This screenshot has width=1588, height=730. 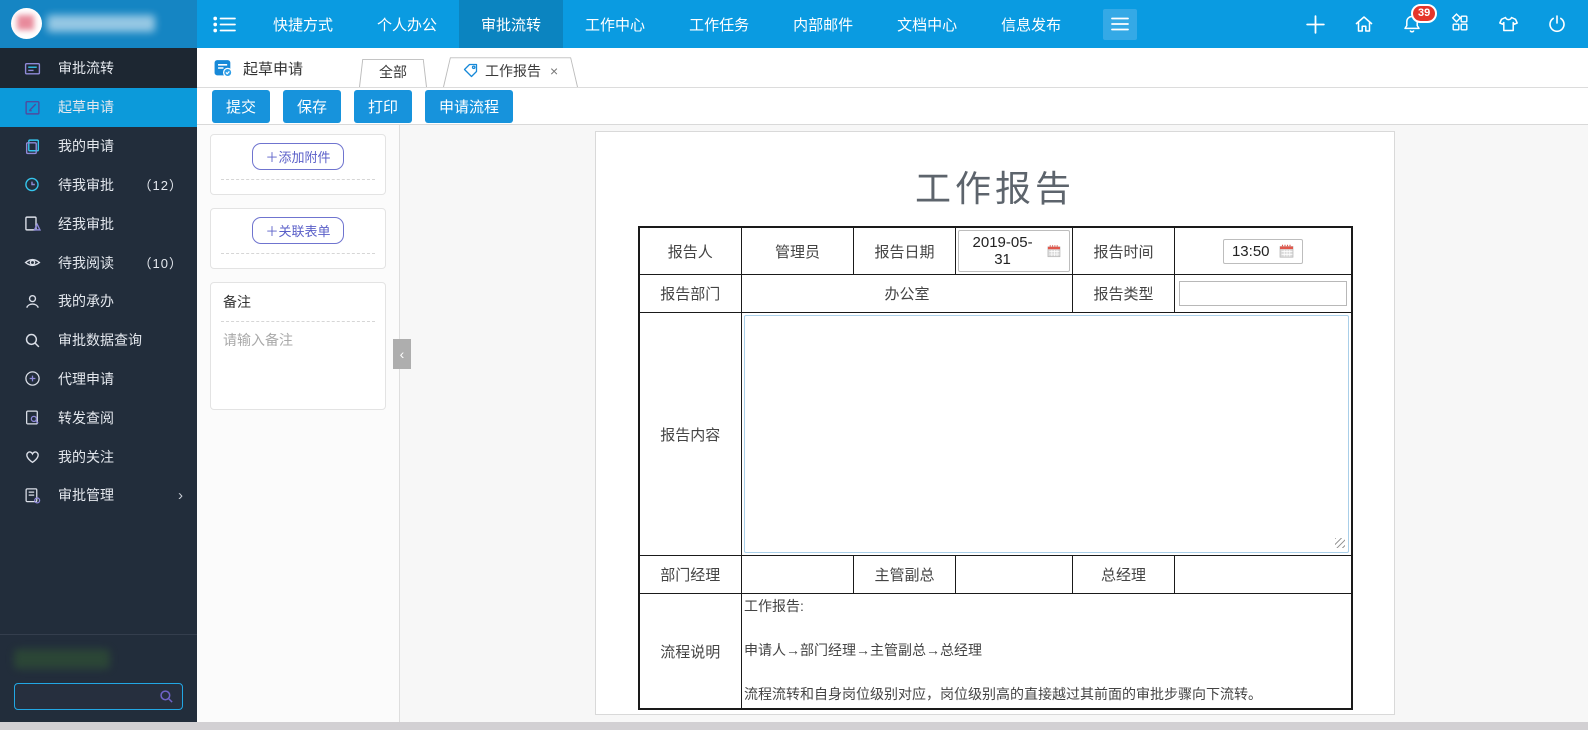 What do you see at coordinates (690, 574) in the screenshot?
I see `dept-manager-label: 部门经理` at bounding box center [690, 574].